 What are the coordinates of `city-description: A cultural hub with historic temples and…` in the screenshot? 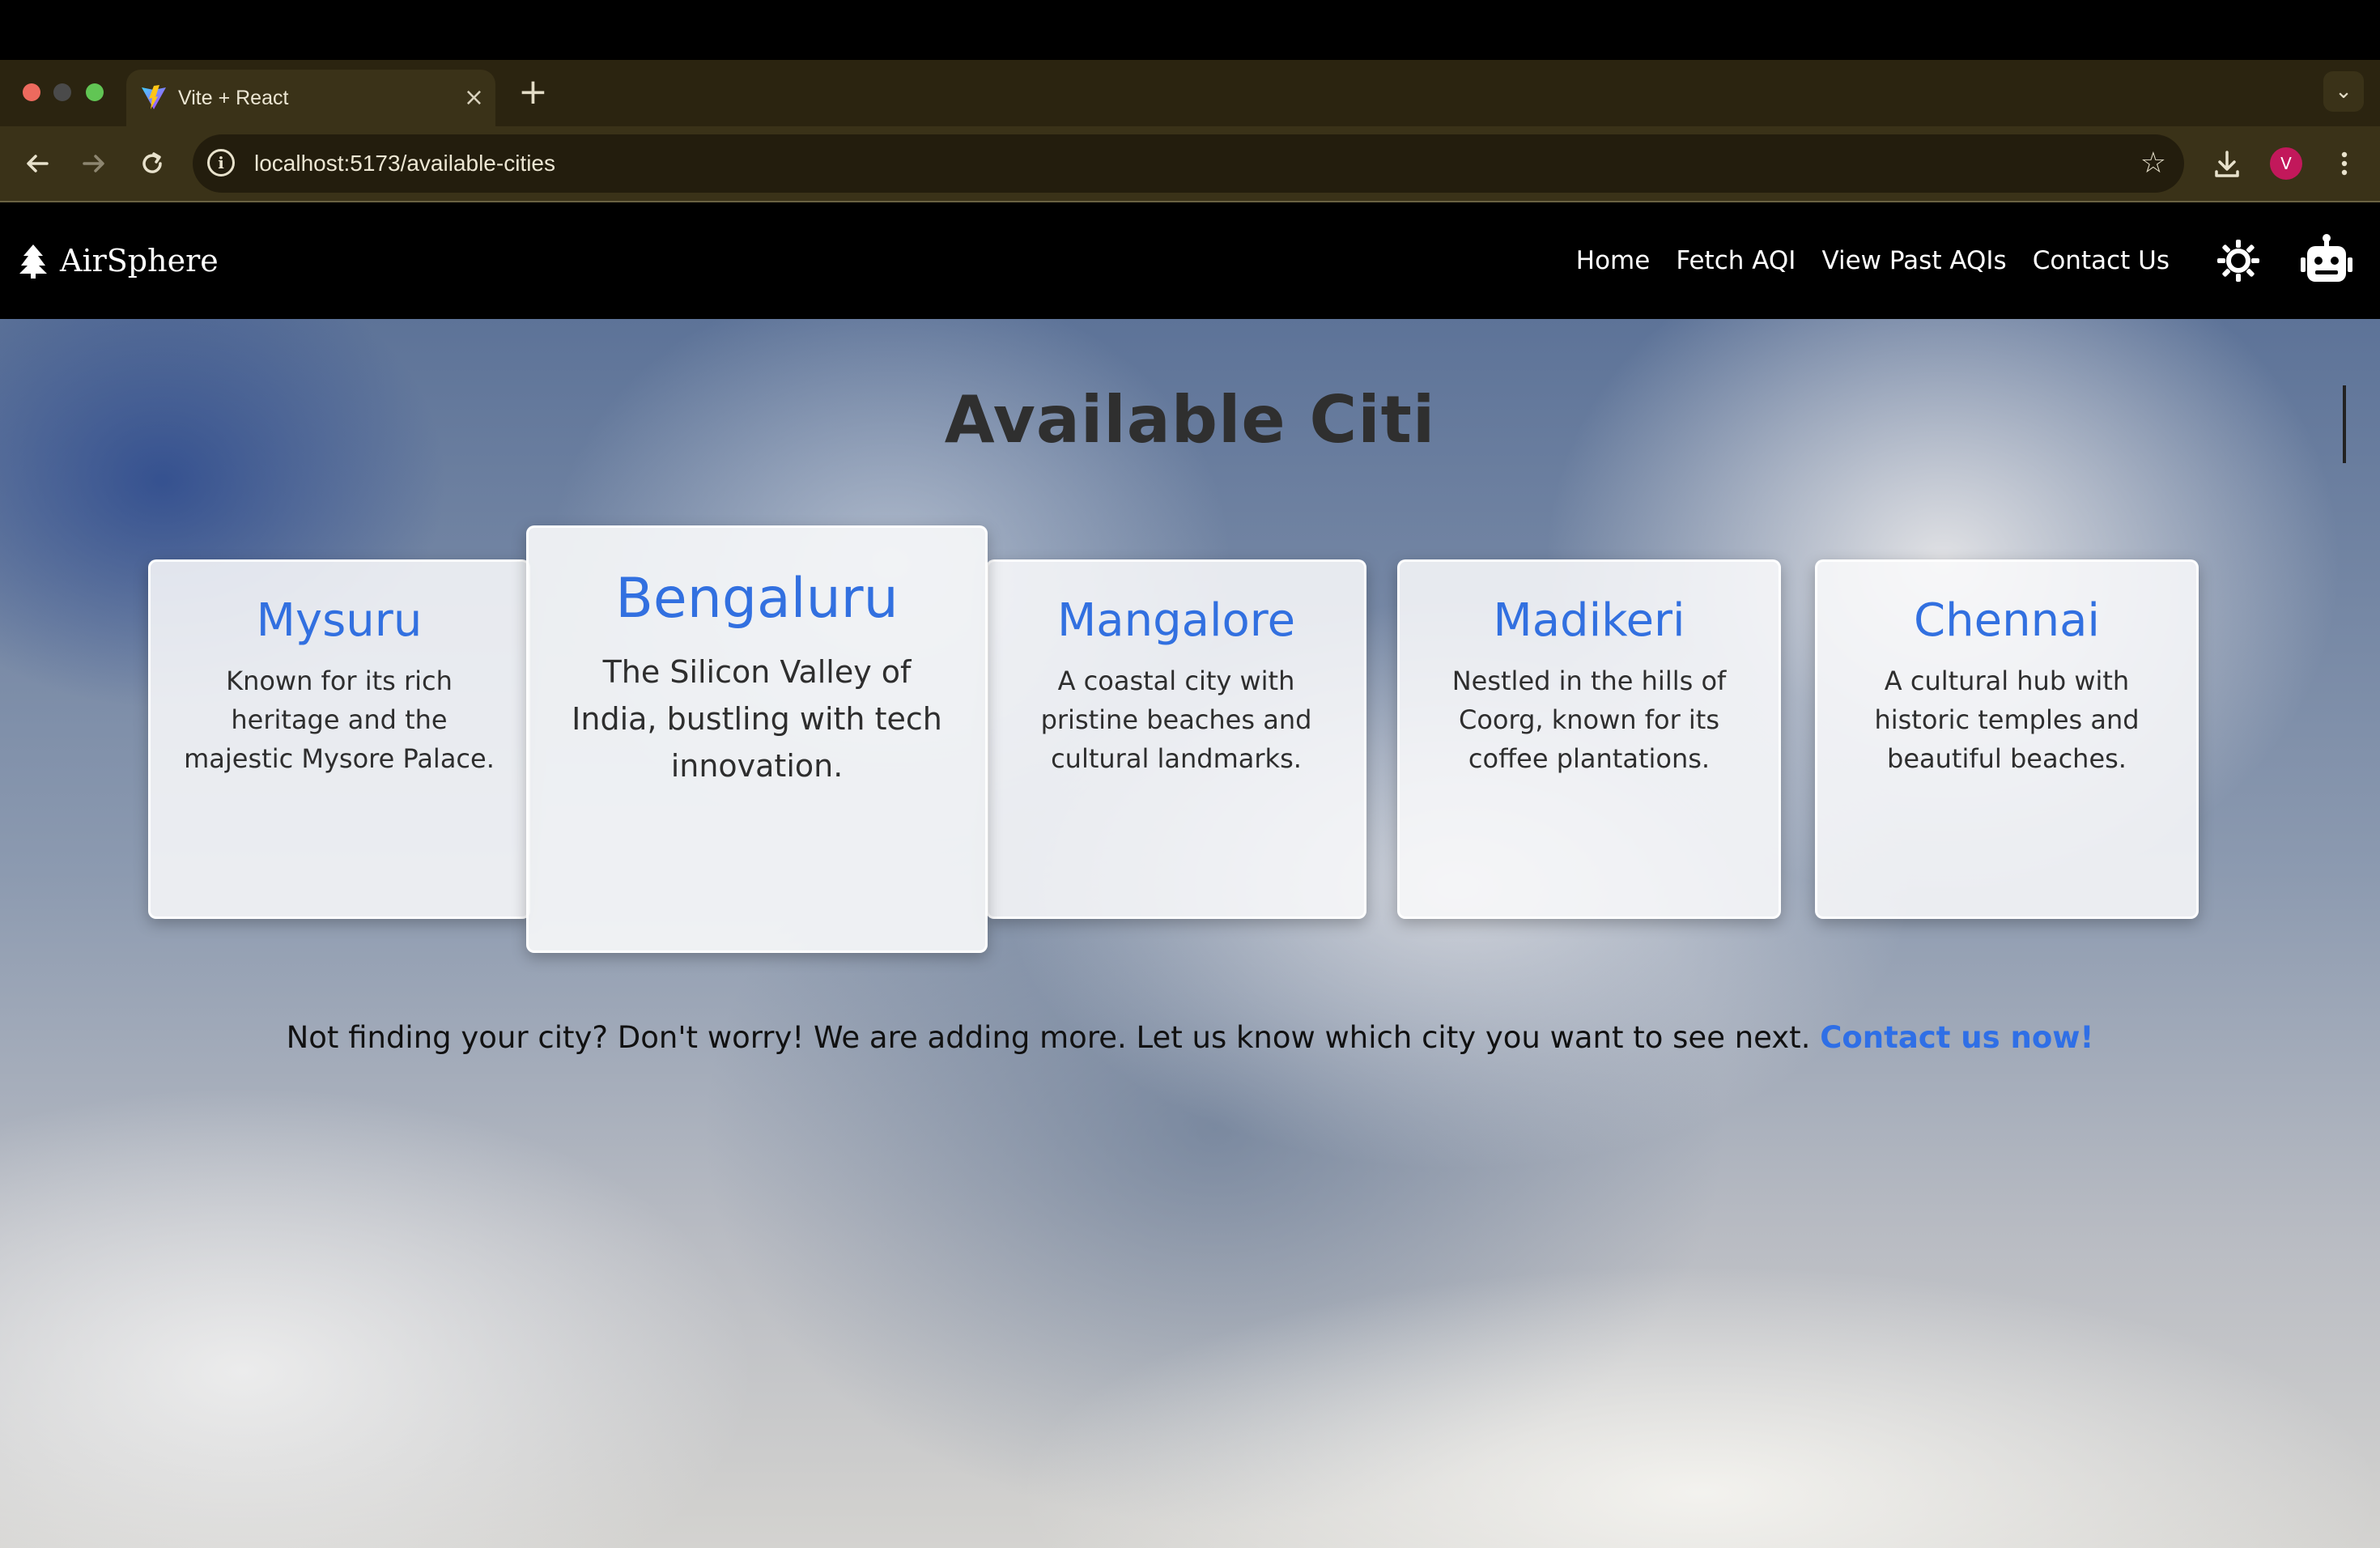 It's located at (2007, 720).